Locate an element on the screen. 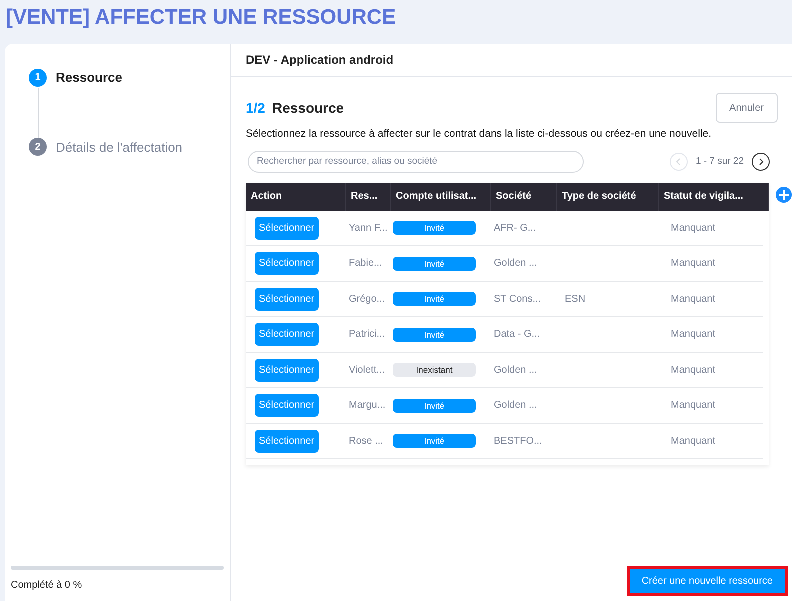  add-column-icon is located at coordinates (784, 195).